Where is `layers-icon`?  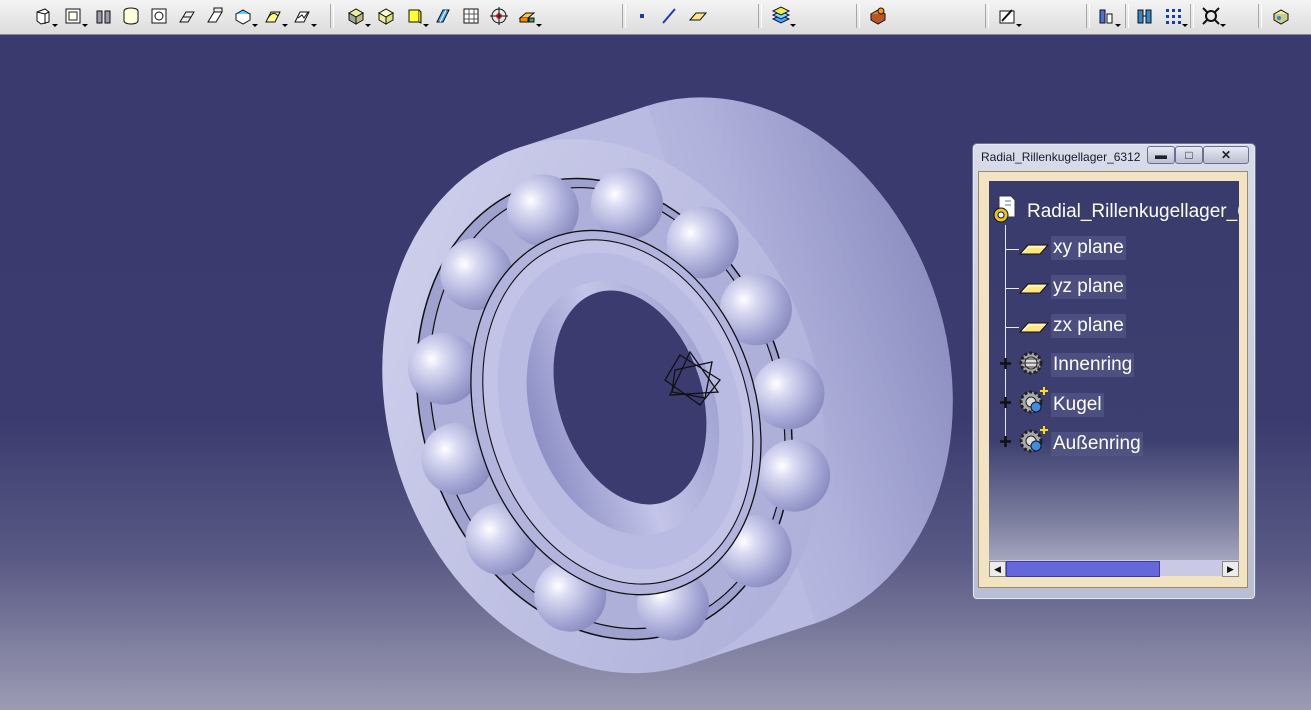 layers-icon is located at coordinates (783, 16).